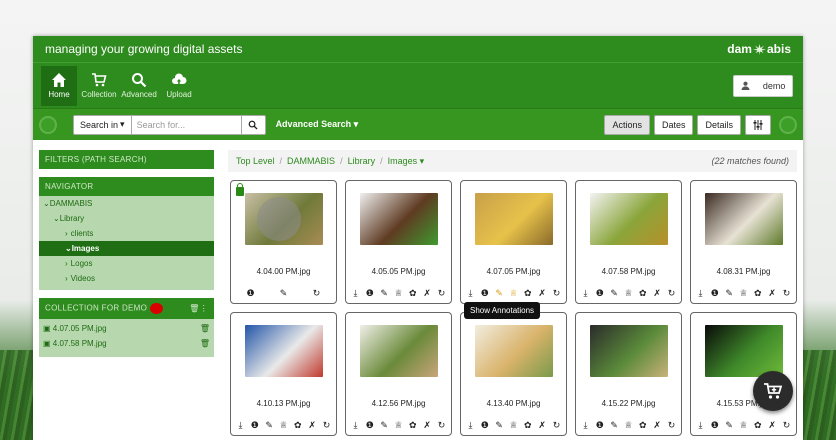  What do you see at coordinates (759, 49) in the screenshot?
I see `brand-logo: dam abis` at bounding box center [759, 49].